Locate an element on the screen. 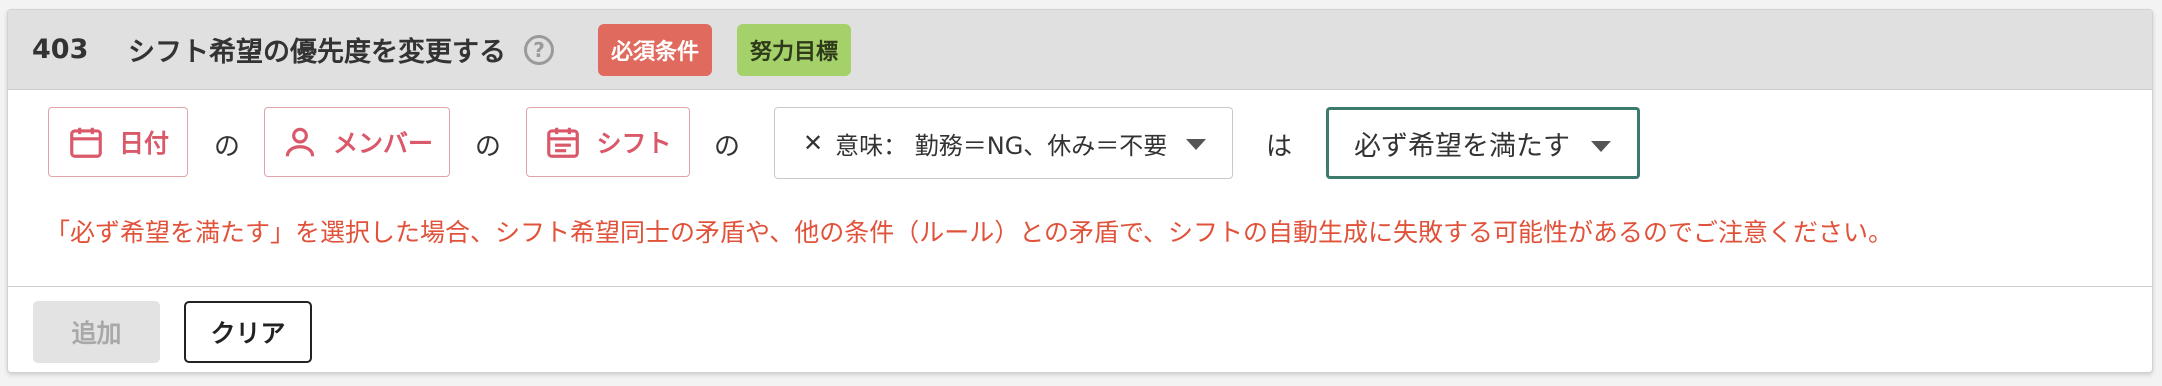  calendar-icon is located at coordinates (86, 142).